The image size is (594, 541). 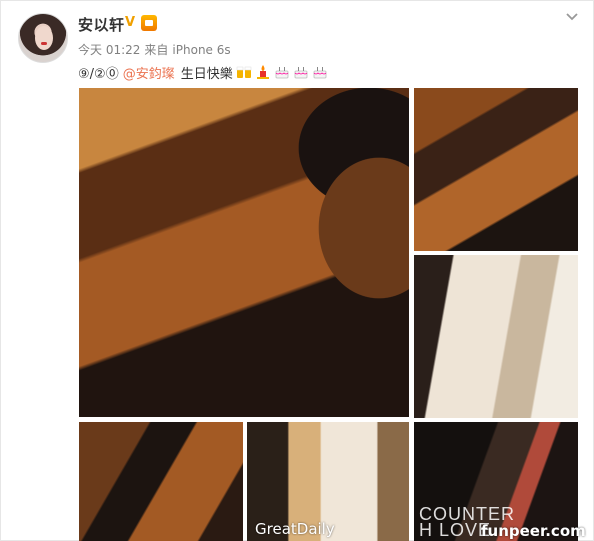 I want to click on post-body-text: 生日快樂, so click(x=206, y=74).